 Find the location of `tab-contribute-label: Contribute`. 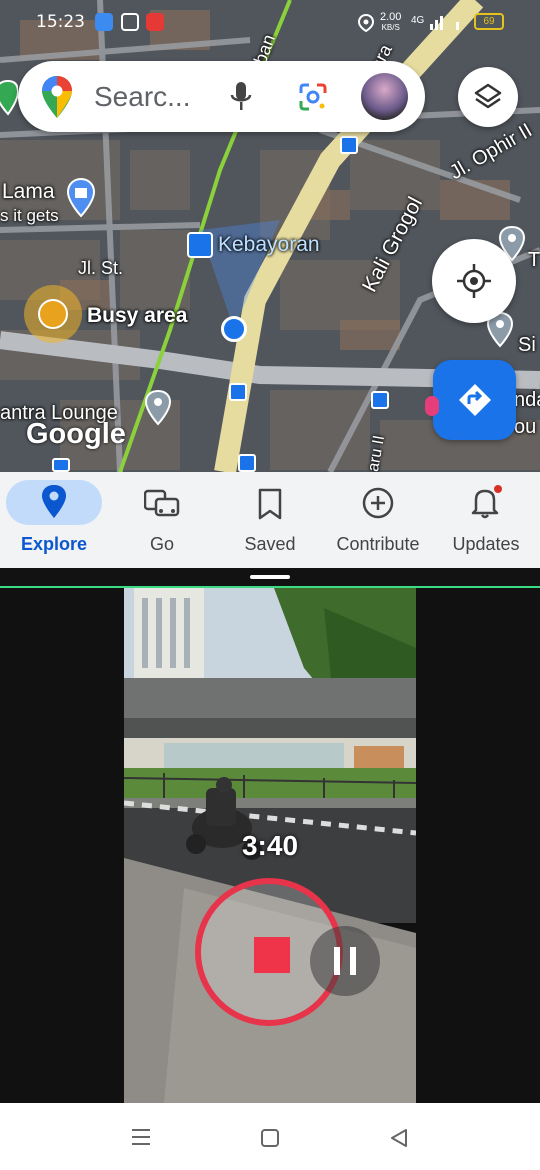

tab-contribute-label: Contribute is located at coordinates (378, 544).